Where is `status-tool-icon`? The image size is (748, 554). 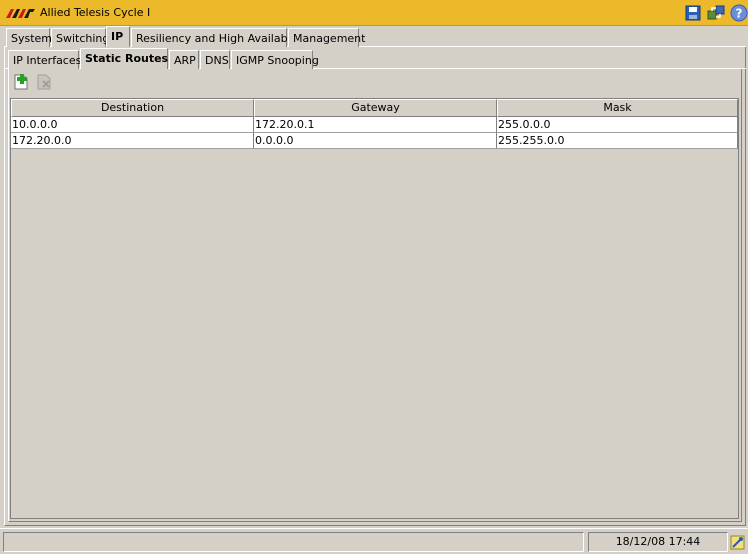
status-tool-icon is located at coordinates (737, 542).